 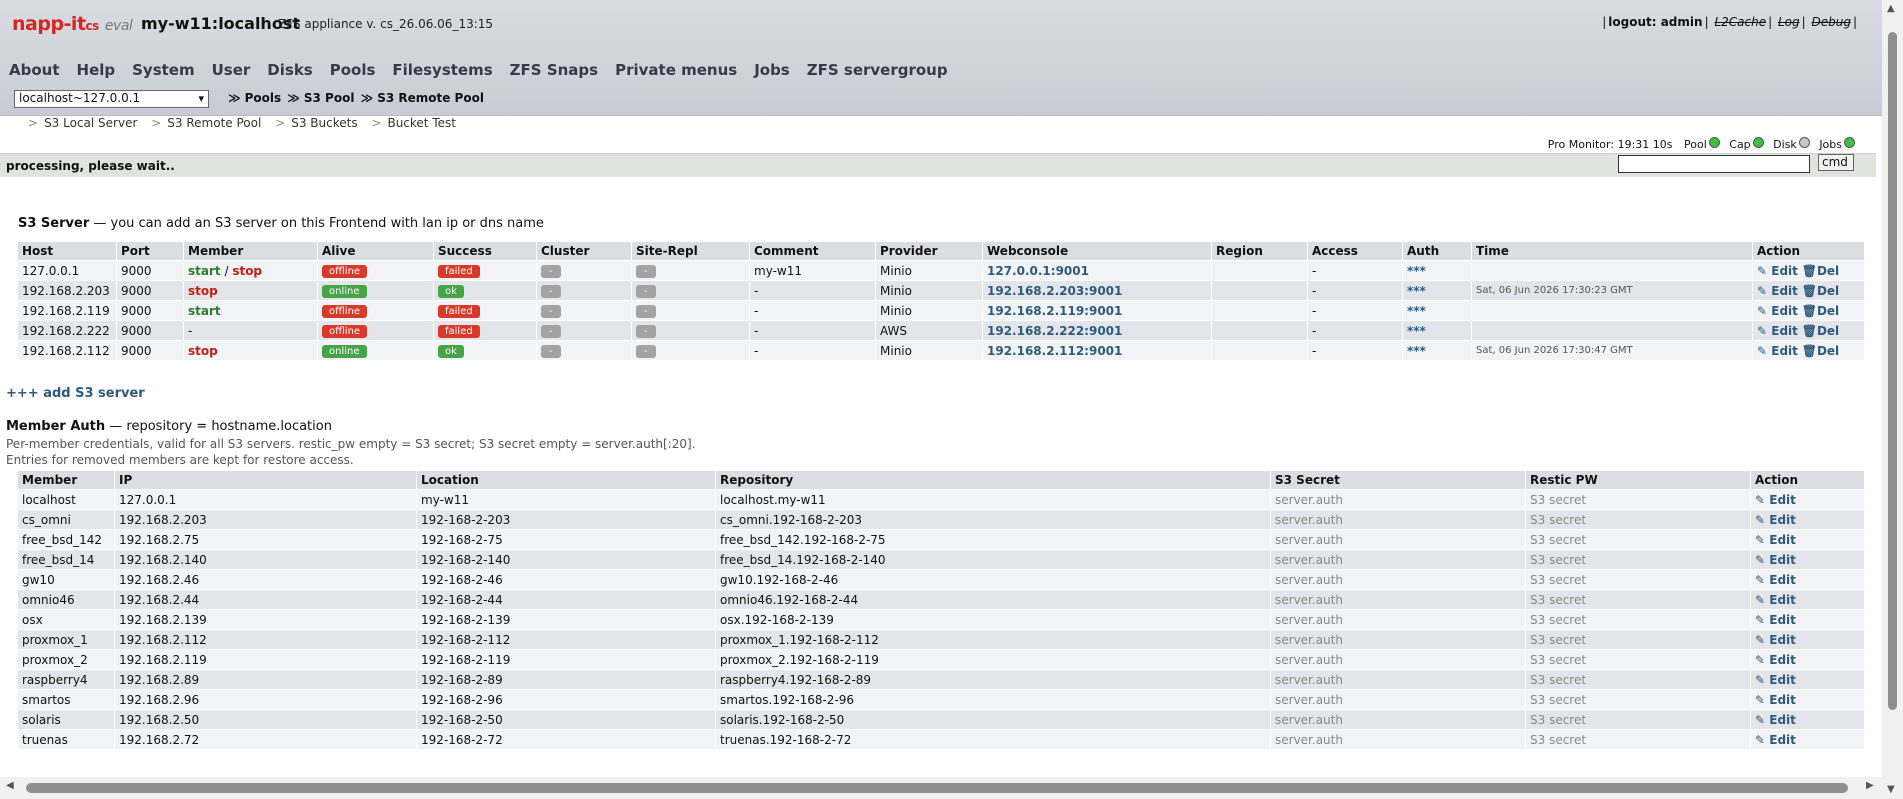 I want to click on webconsole-link: 127.0.0.1:9001, so click(x=1038, y=271).